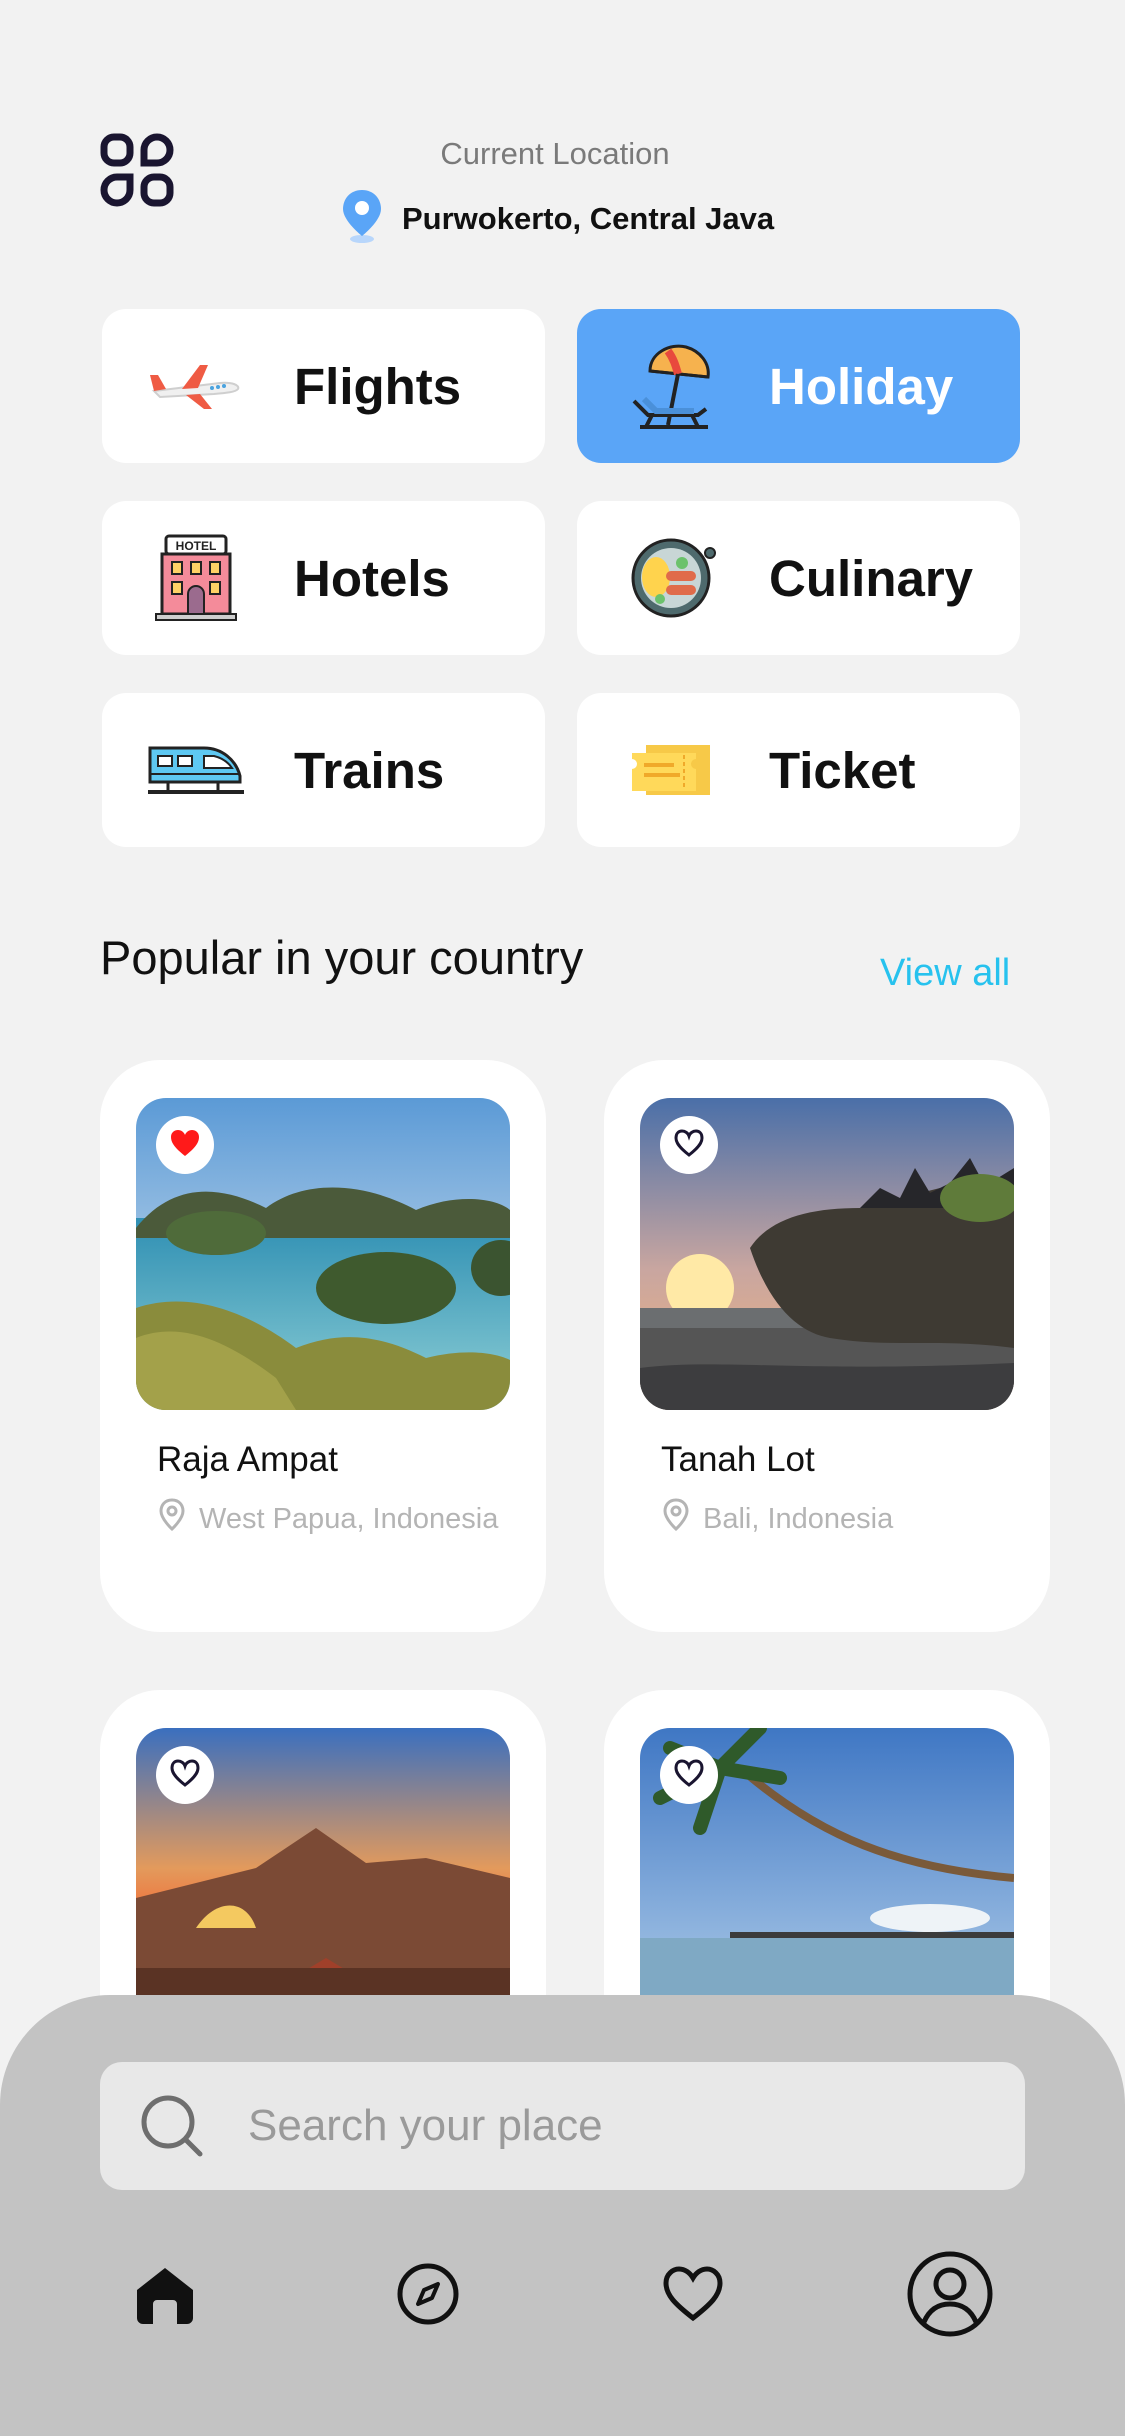 The image size is (1125, 2436). What do you see at coordinates (861, 386) in the screenshot?
I see `category-label: Holiday` at bounding box center [861, 386].